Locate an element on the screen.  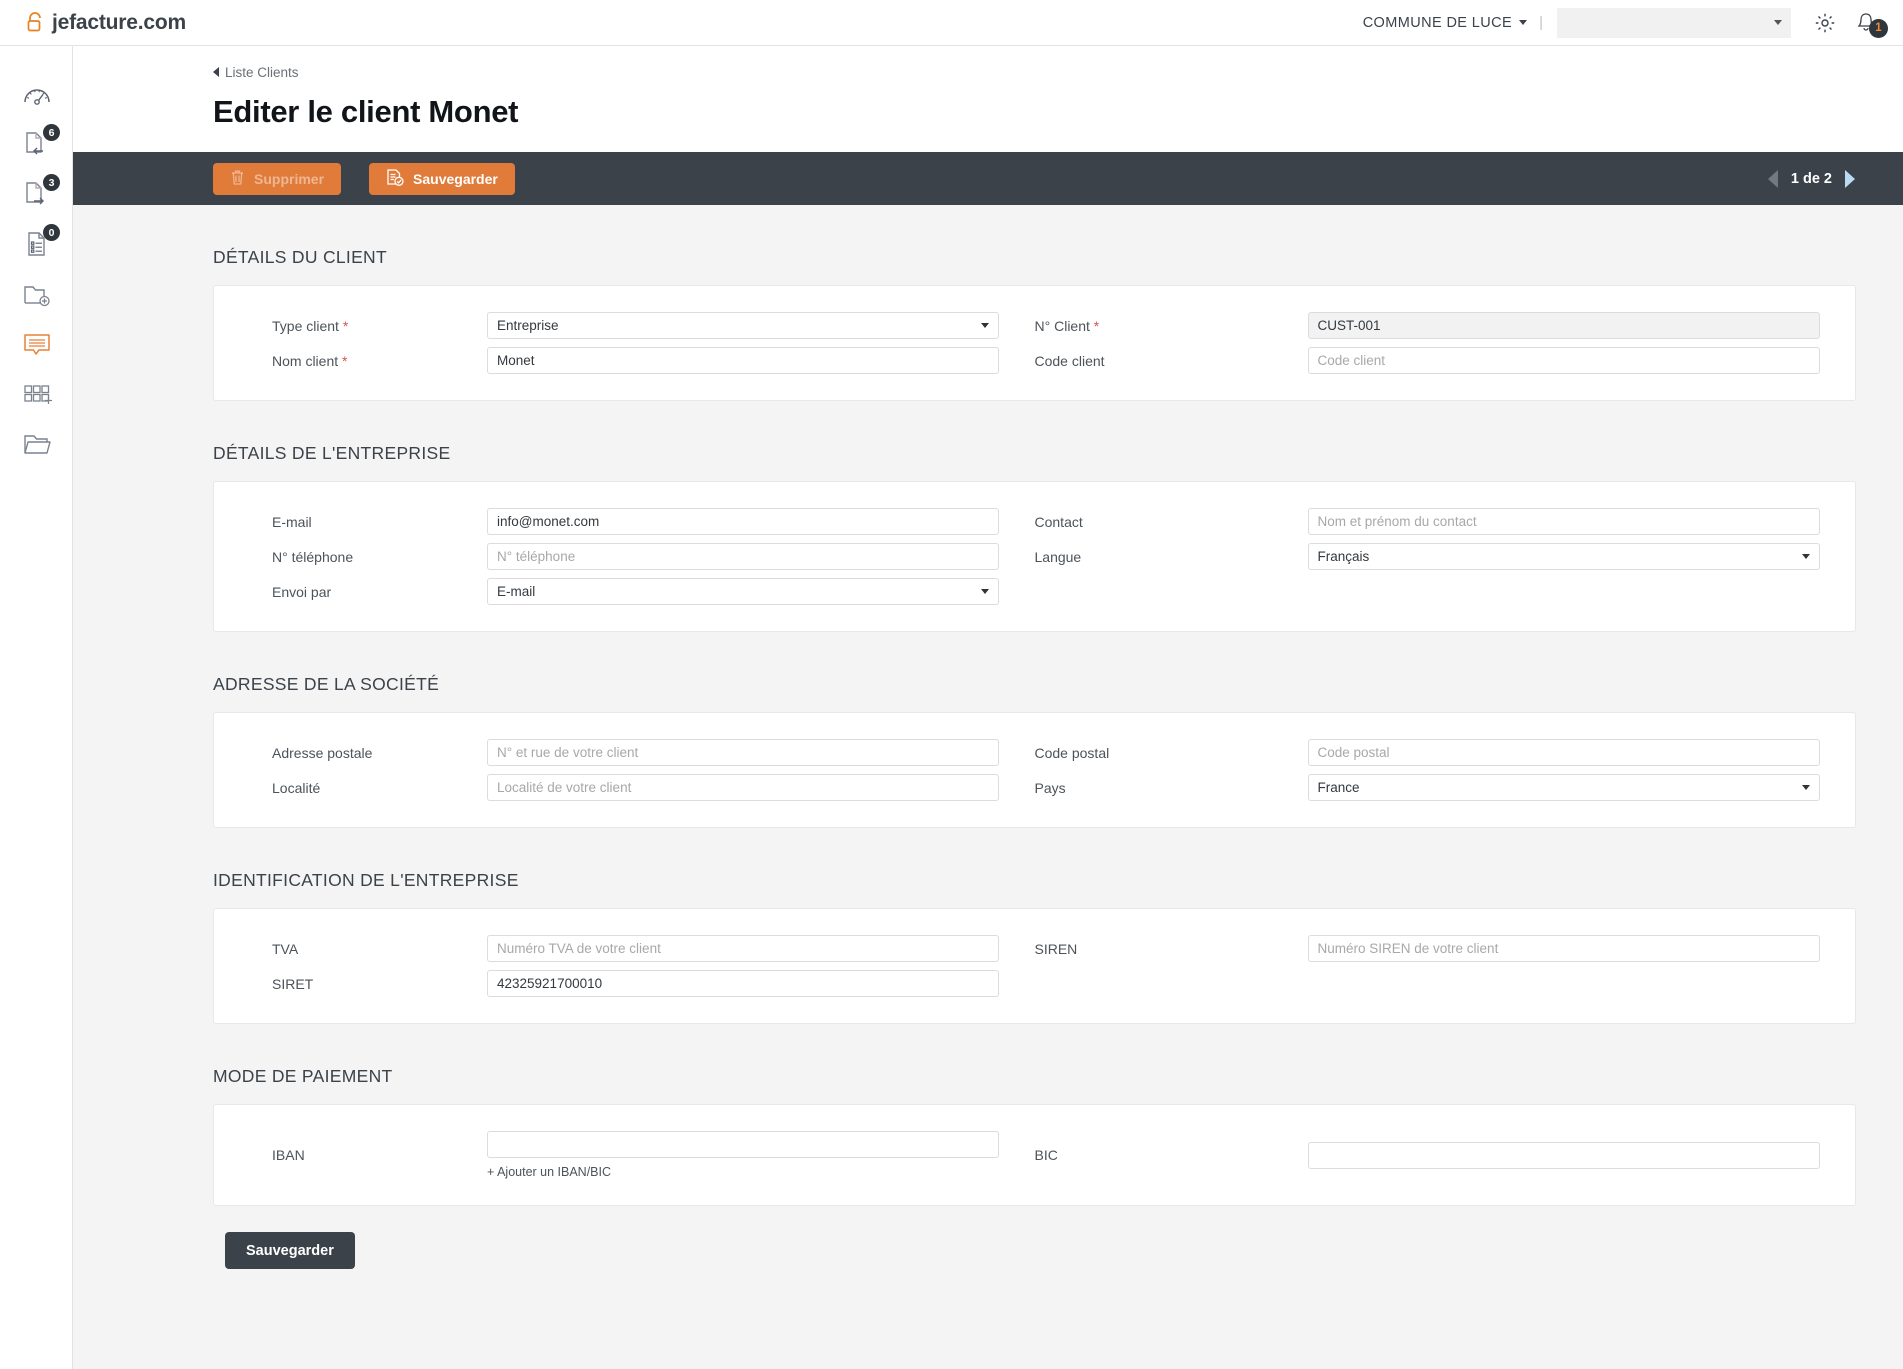
form-col-left: Localité is located at coordinates (624, 787).